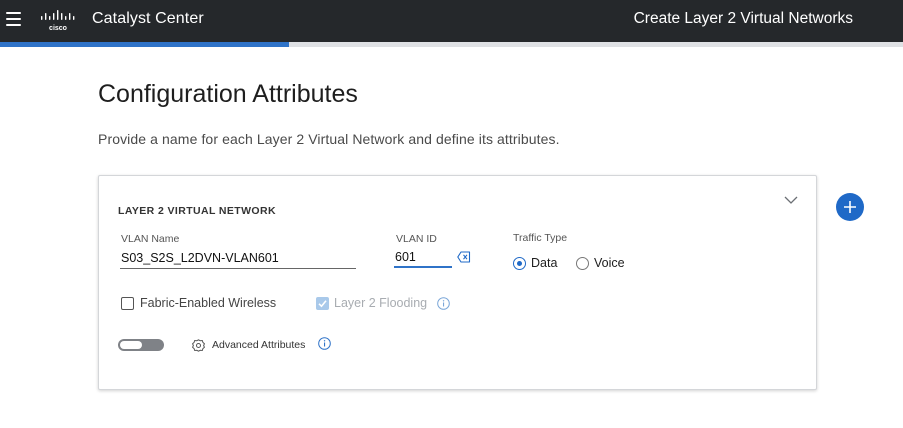 This screenshot has height=428, width=903. I want to click on traffic-type-voice-radio, so click(582, 263).